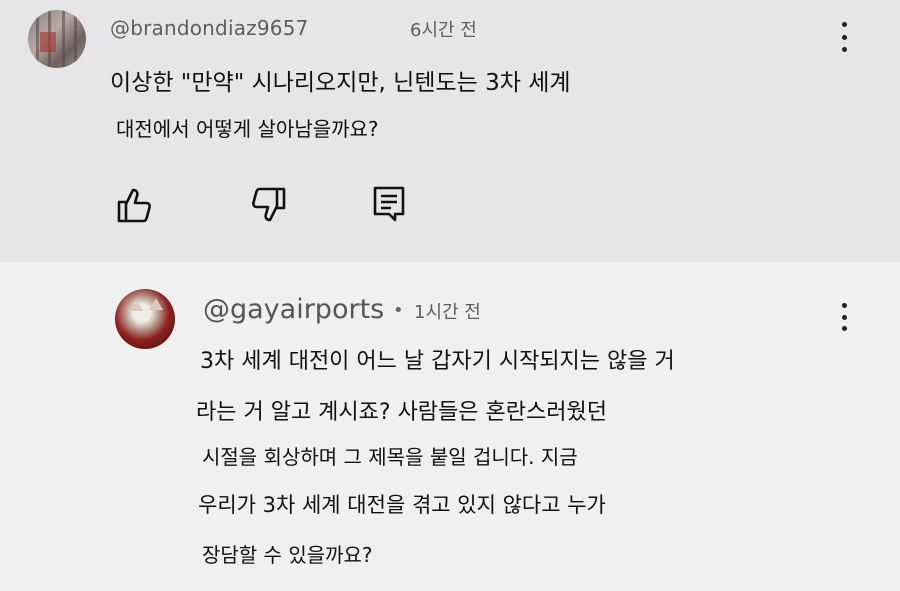 This screenshot has width=900, height=591. Describe the element at coordinates (402, 505) in the screenshot. I see `reply-text-line: 우리가 3차 세계 대전을 겪고 있지 않다고 누가` at that location.